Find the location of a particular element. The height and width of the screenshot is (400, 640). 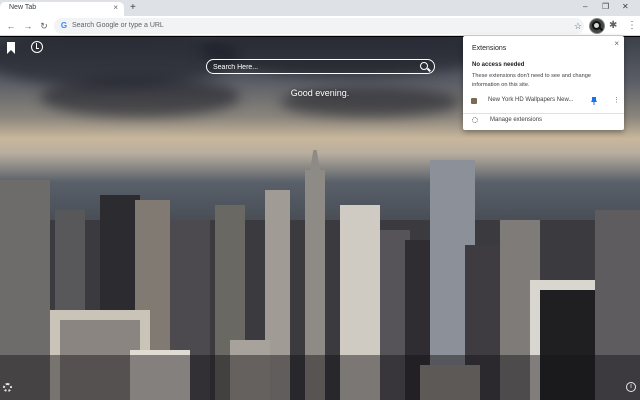

tab-title: New Tab is located at coordinates (23, 7).